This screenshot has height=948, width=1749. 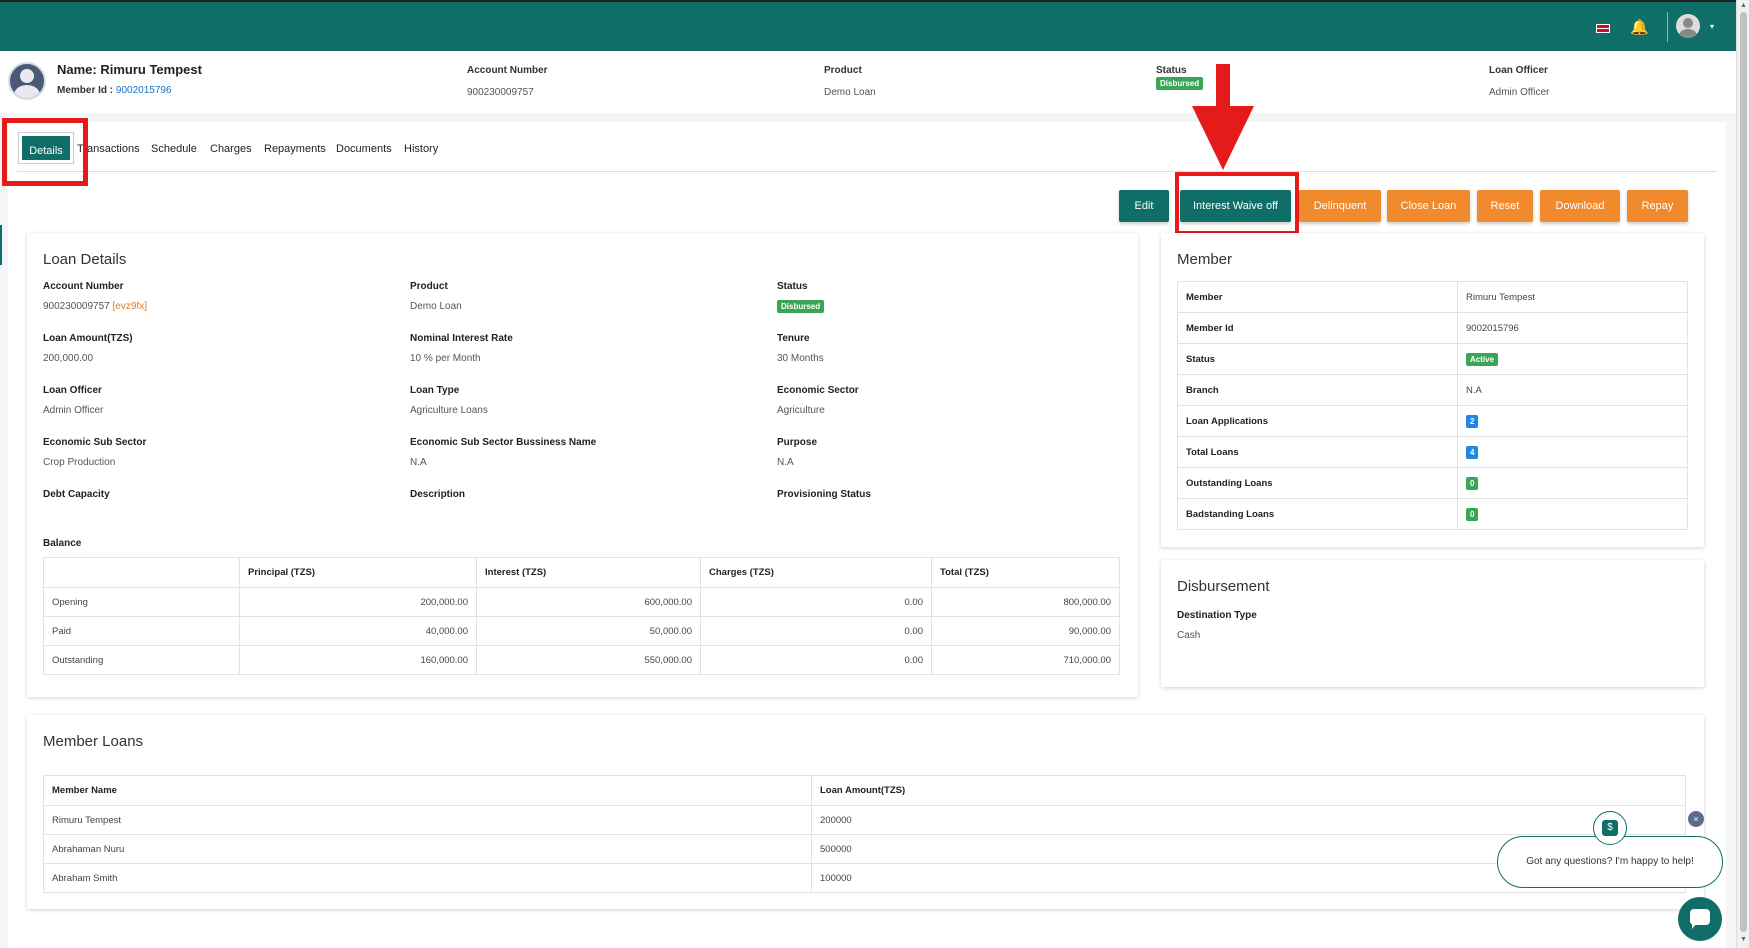 I want to click on member-row-label: Loan Applications, so click(x=1317, y=421).